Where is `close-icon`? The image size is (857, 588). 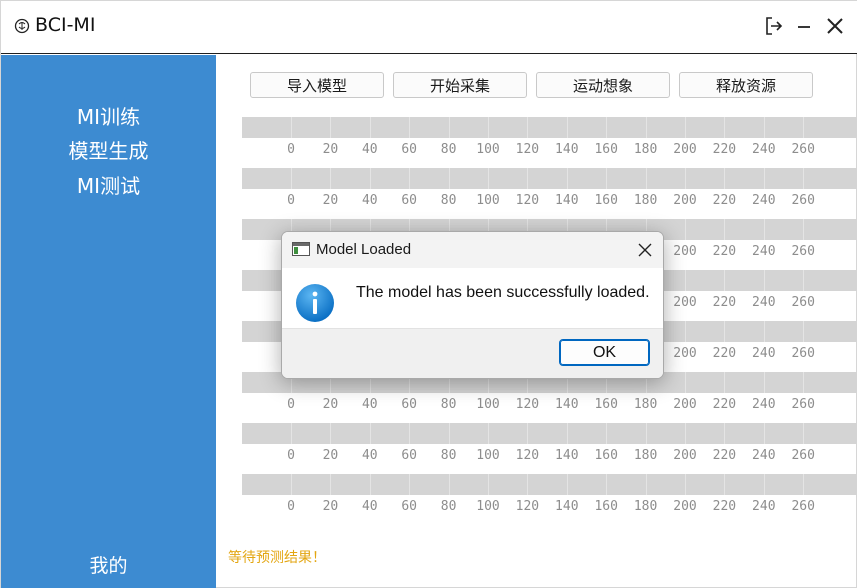
close-icon is located at coordinates (835, 26).